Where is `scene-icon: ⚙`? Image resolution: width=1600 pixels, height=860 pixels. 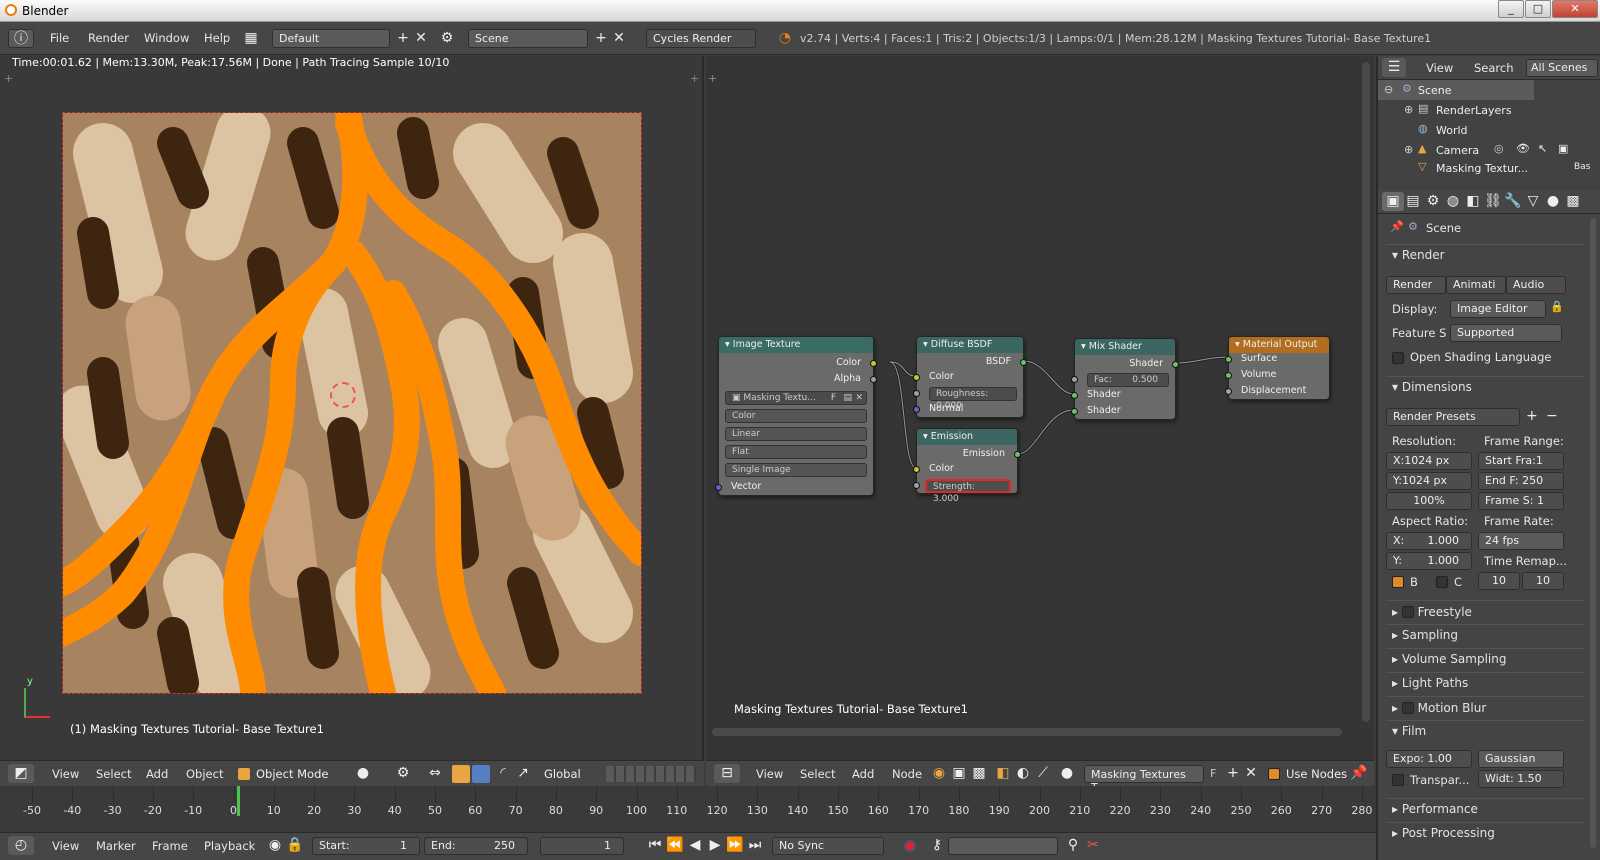
scene-icon: ⚙ is located at coordinates (447, 38).